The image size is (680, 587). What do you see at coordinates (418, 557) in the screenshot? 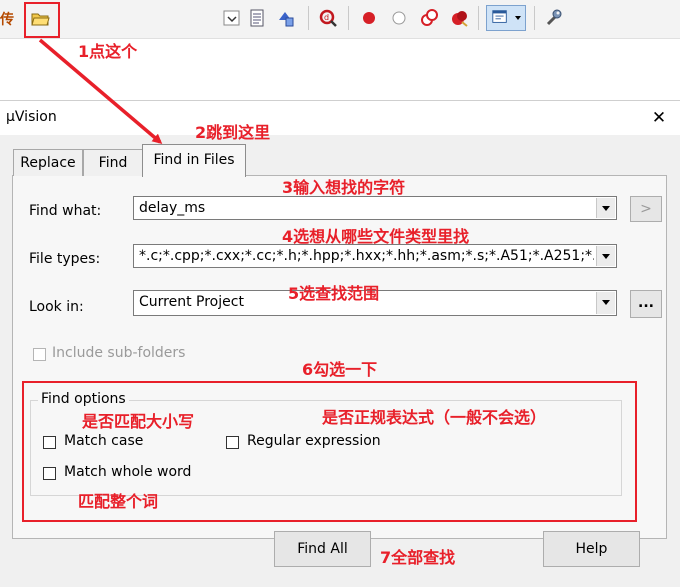
I see `annotation-step-7: 7全部查找` at bounding box center [418, 557].